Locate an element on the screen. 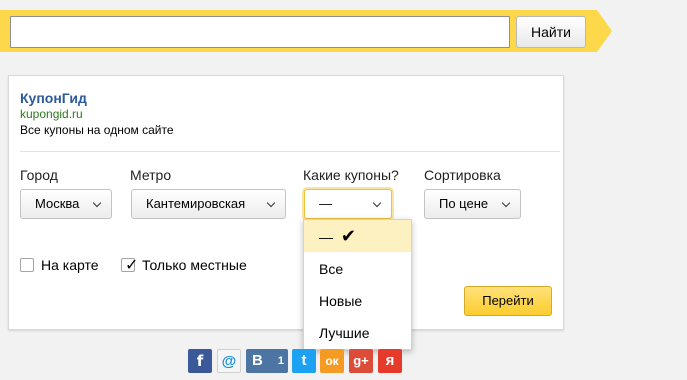  local-only-checkbox-row: ✓ Только местные is located at coordinates (196, 266).